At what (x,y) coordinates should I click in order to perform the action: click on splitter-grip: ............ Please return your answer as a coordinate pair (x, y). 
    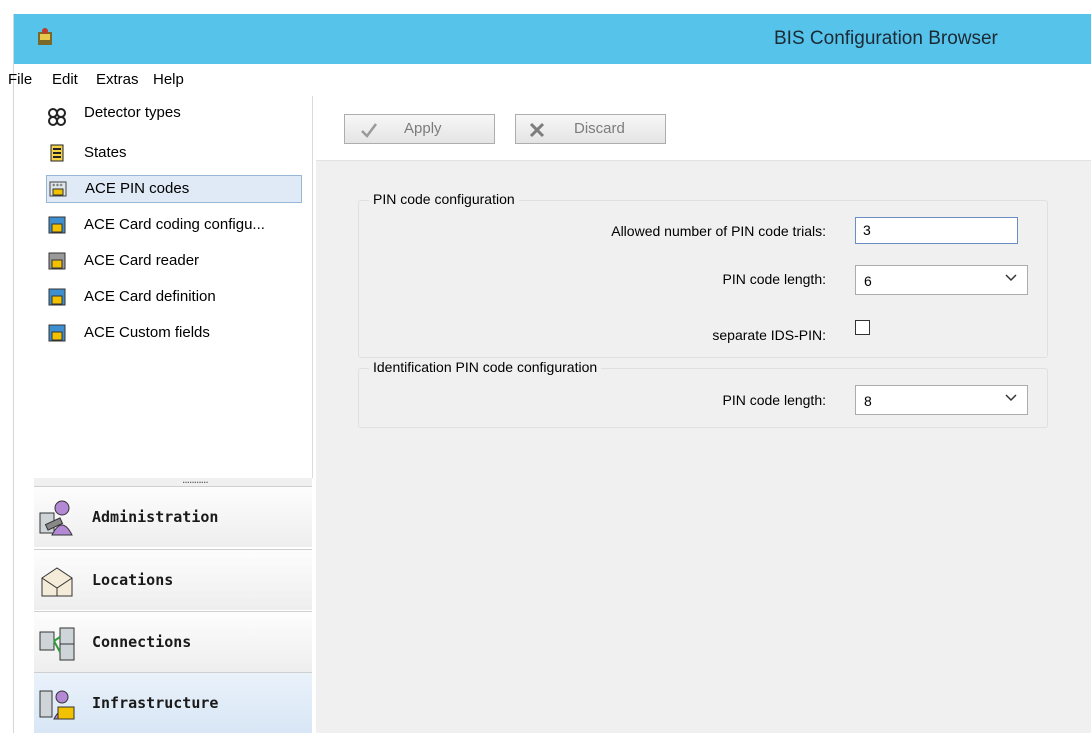
    Looking at the image, I should click on (195, 479).